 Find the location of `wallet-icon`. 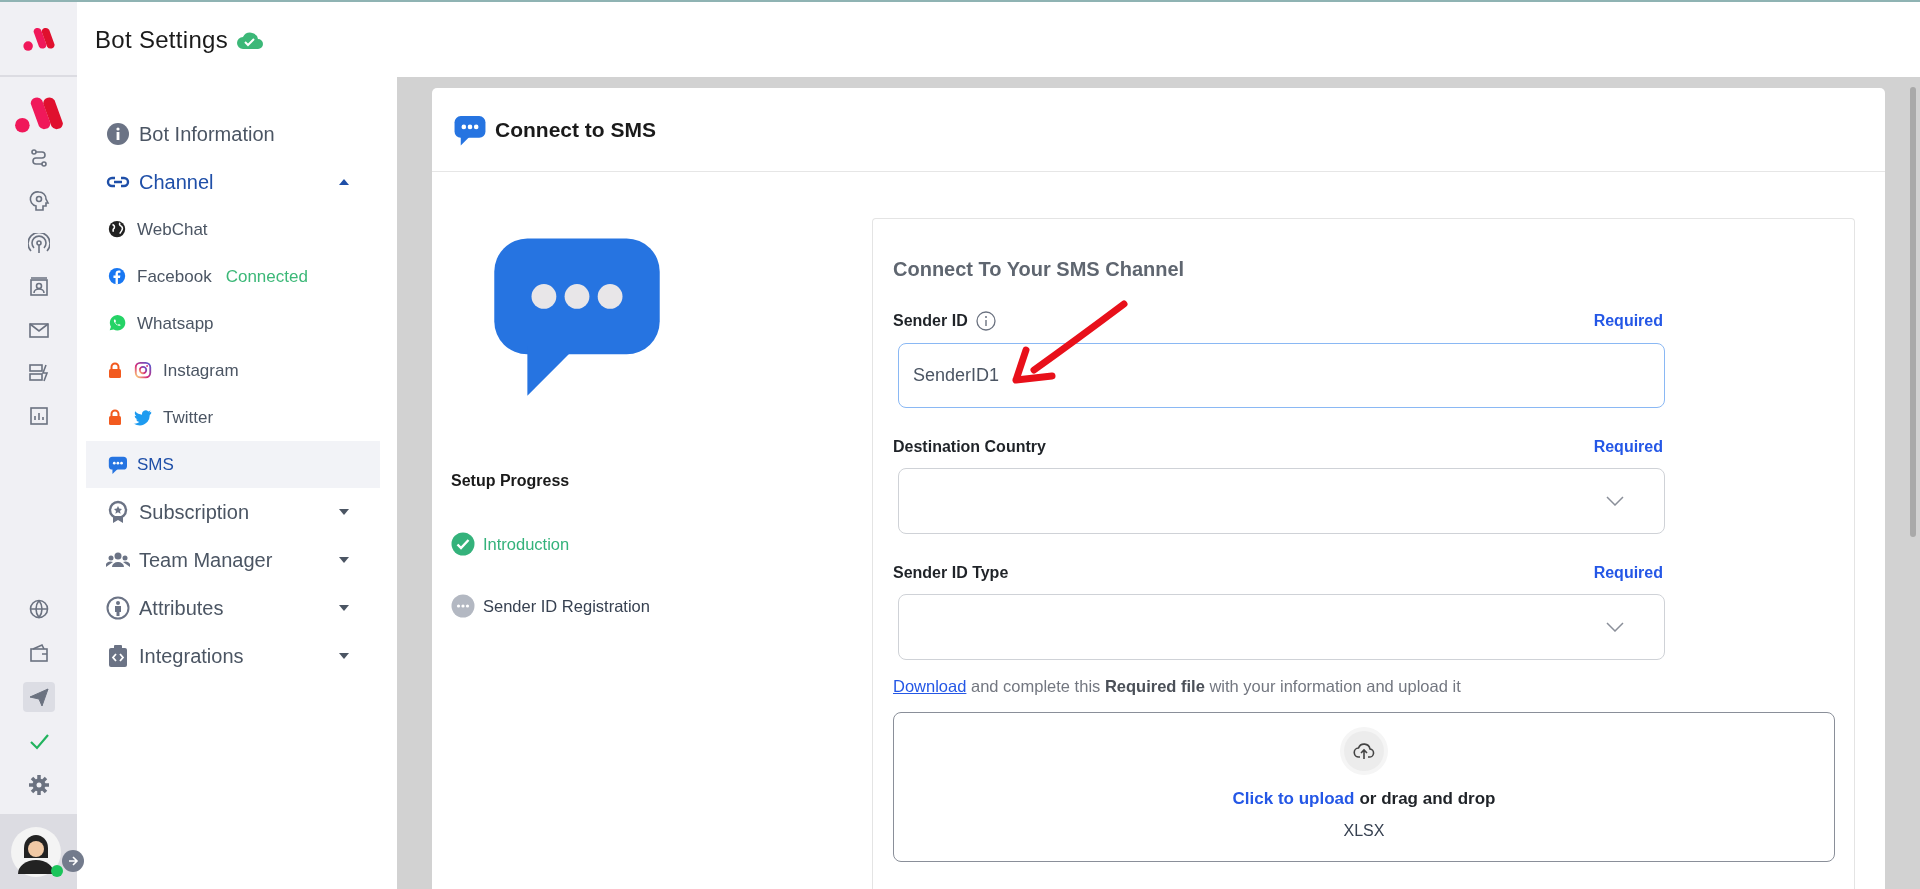

wallet-icon is located at coordinates (38, 653).